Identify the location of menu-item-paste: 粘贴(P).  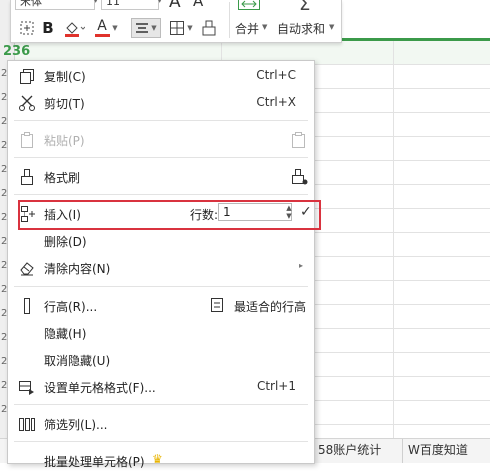
(161, 140).